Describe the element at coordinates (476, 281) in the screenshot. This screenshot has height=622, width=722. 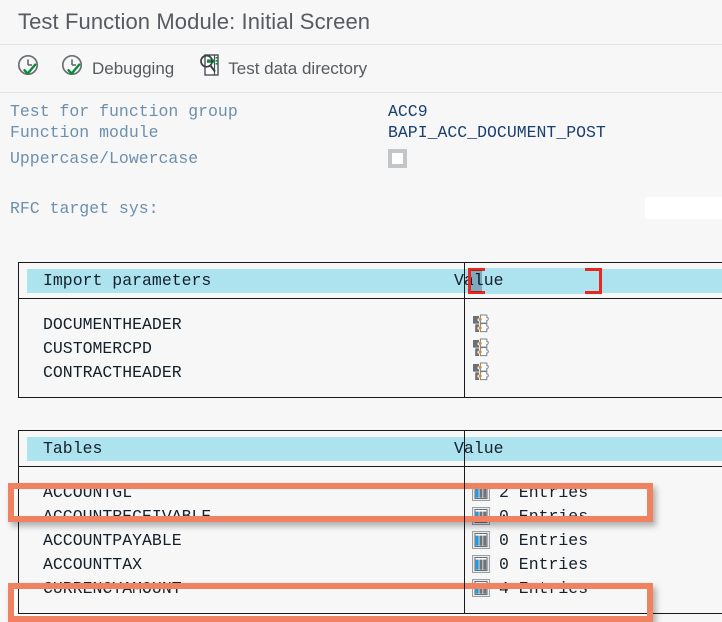
I see `value-text-cursor` at that location.